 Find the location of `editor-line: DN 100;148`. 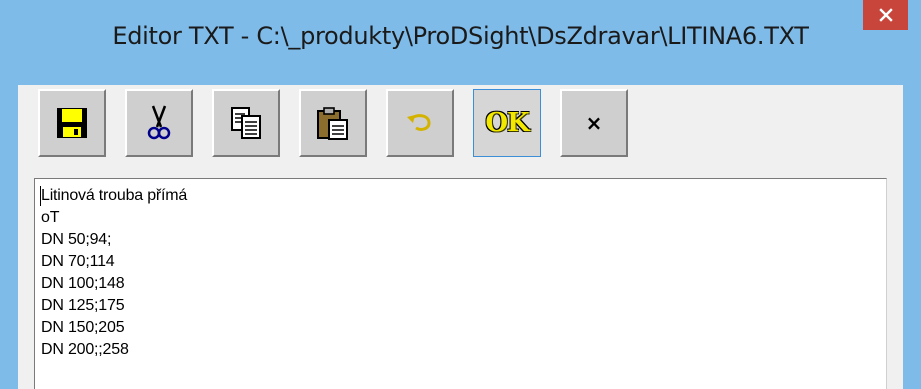

editor-line: DN 100;148 is located at coordinates (83, 283).